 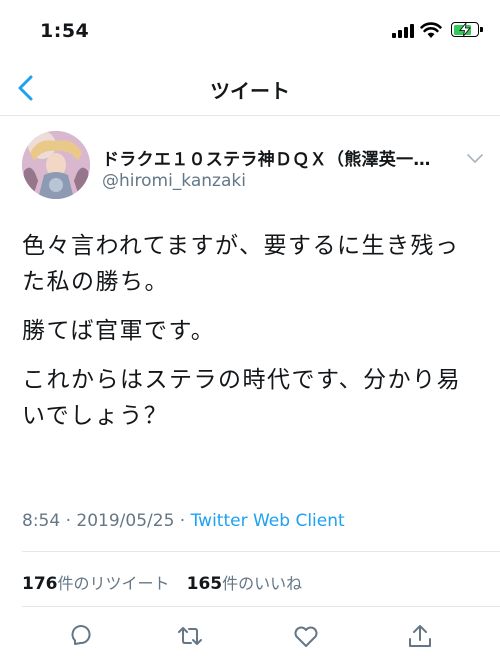 What do you see at coordinates (250, 30) in the screenshot?
I see `status-bar: 1:54` at bounding box center [250, 30].